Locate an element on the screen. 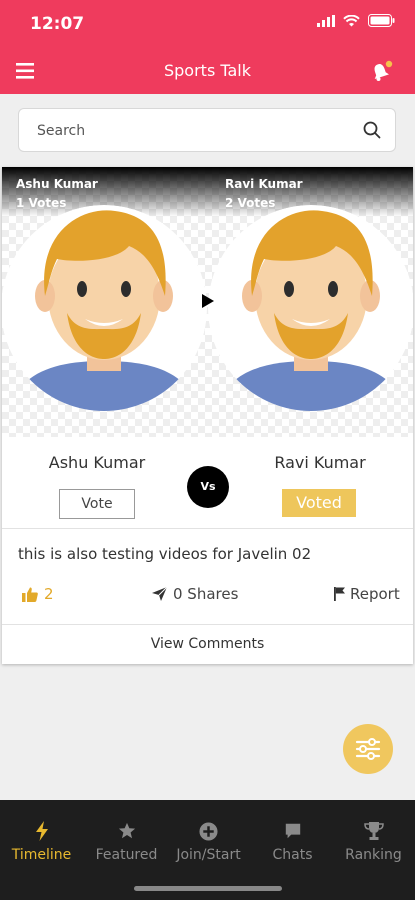 This screenshot has width=415, height=900. status-time: 12:07 is located at coordinates (57, 24).